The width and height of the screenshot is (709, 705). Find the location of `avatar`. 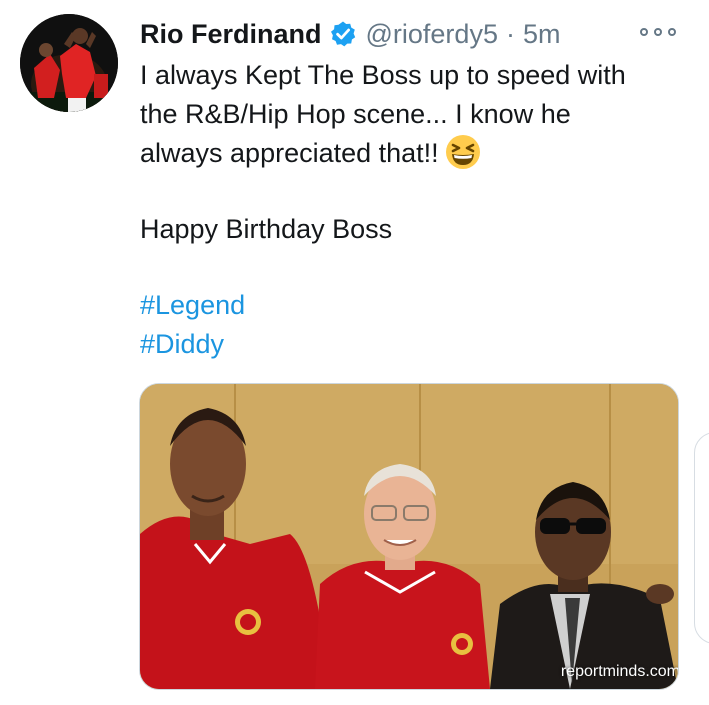

avatar is located at coordinates (69, 63).